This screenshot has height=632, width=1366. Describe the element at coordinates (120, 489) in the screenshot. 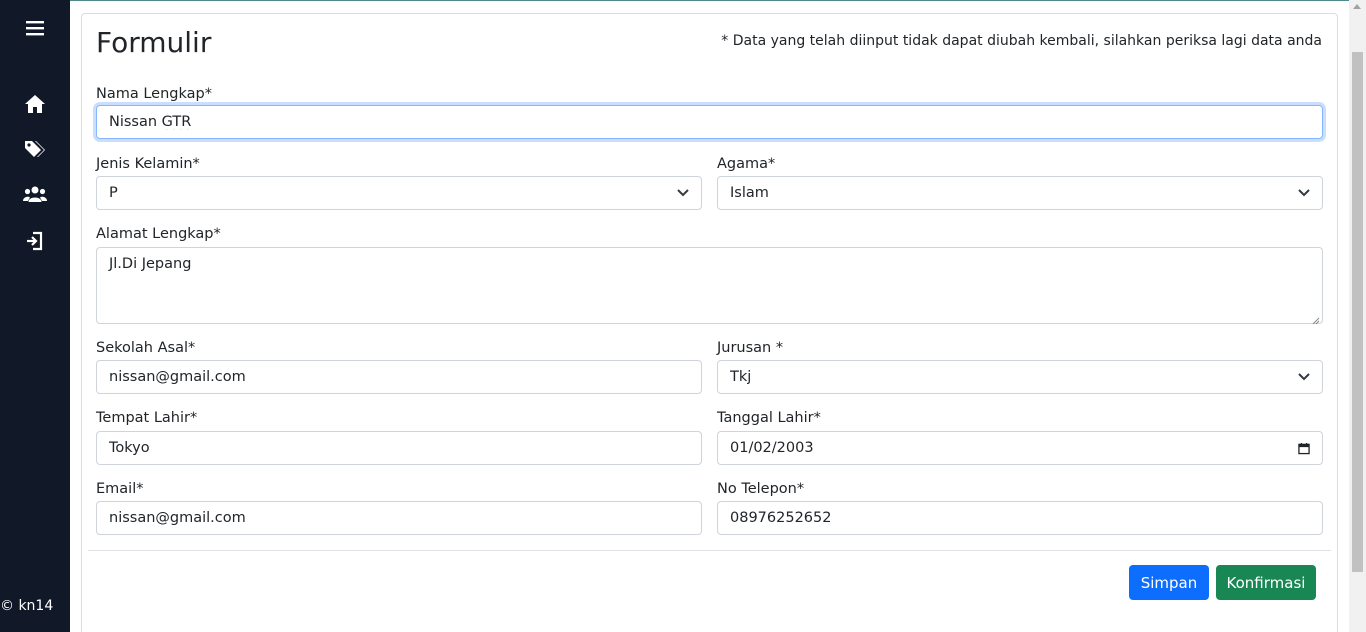

I see `email-label: Email*` at that location.